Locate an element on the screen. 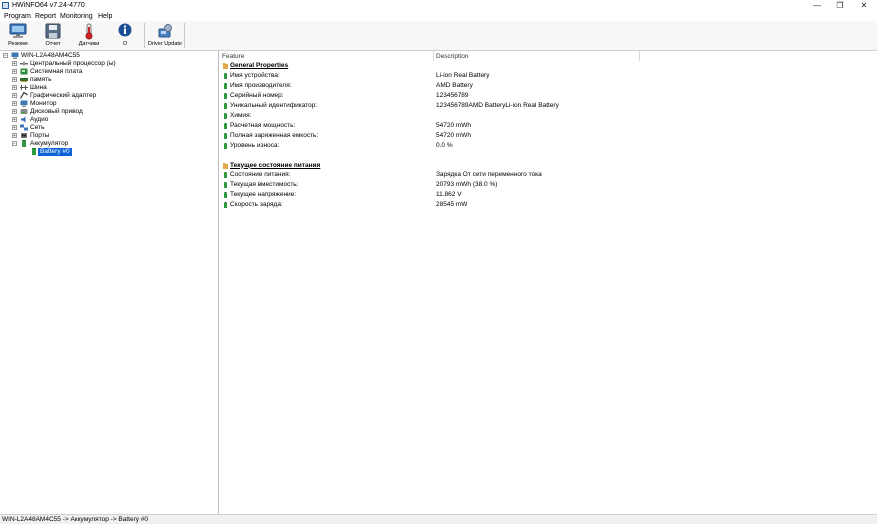 The width and height of the screenshot is (877, 524). menu-monitoring: Monitoring is located at coordinates (76, 16).